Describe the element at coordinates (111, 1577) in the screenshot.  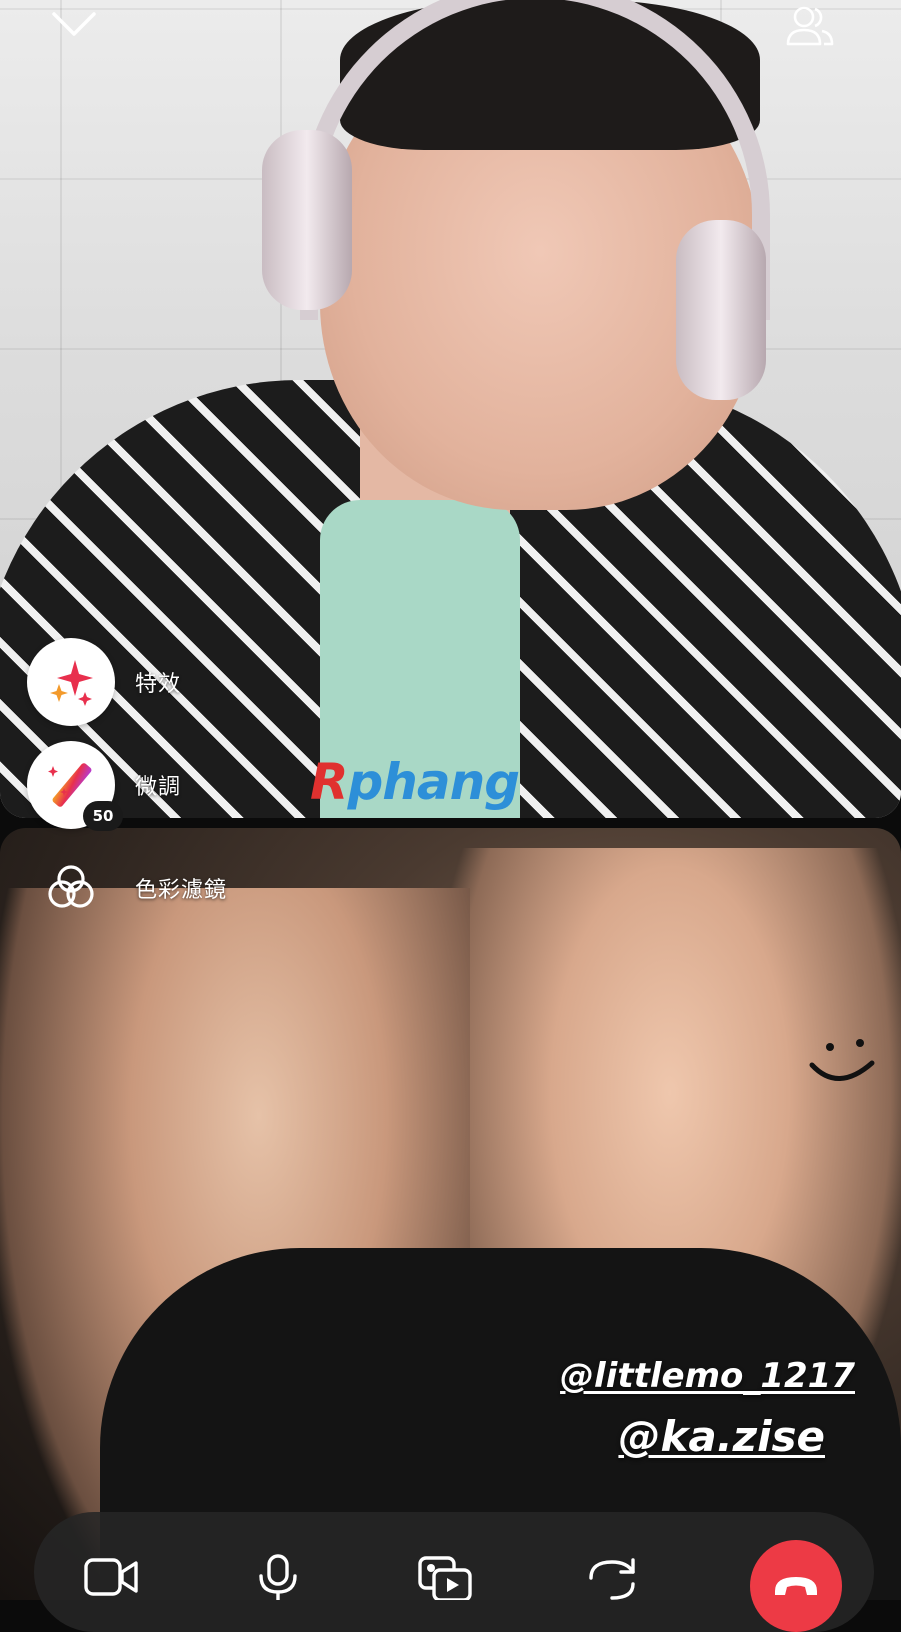
I see `video-camera-icon` at that location.